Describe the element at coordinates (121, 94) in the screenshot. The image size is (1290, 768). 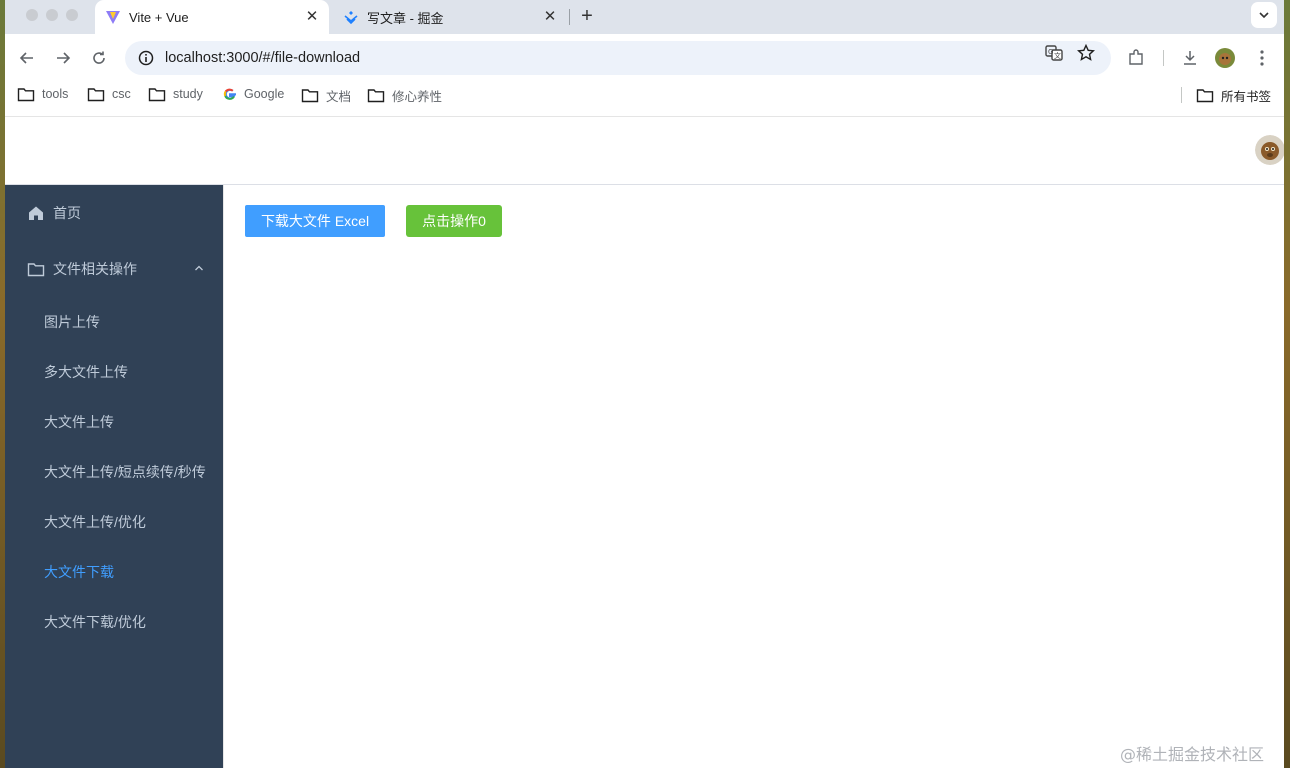
I see `bookmark-label: csc` at that location.